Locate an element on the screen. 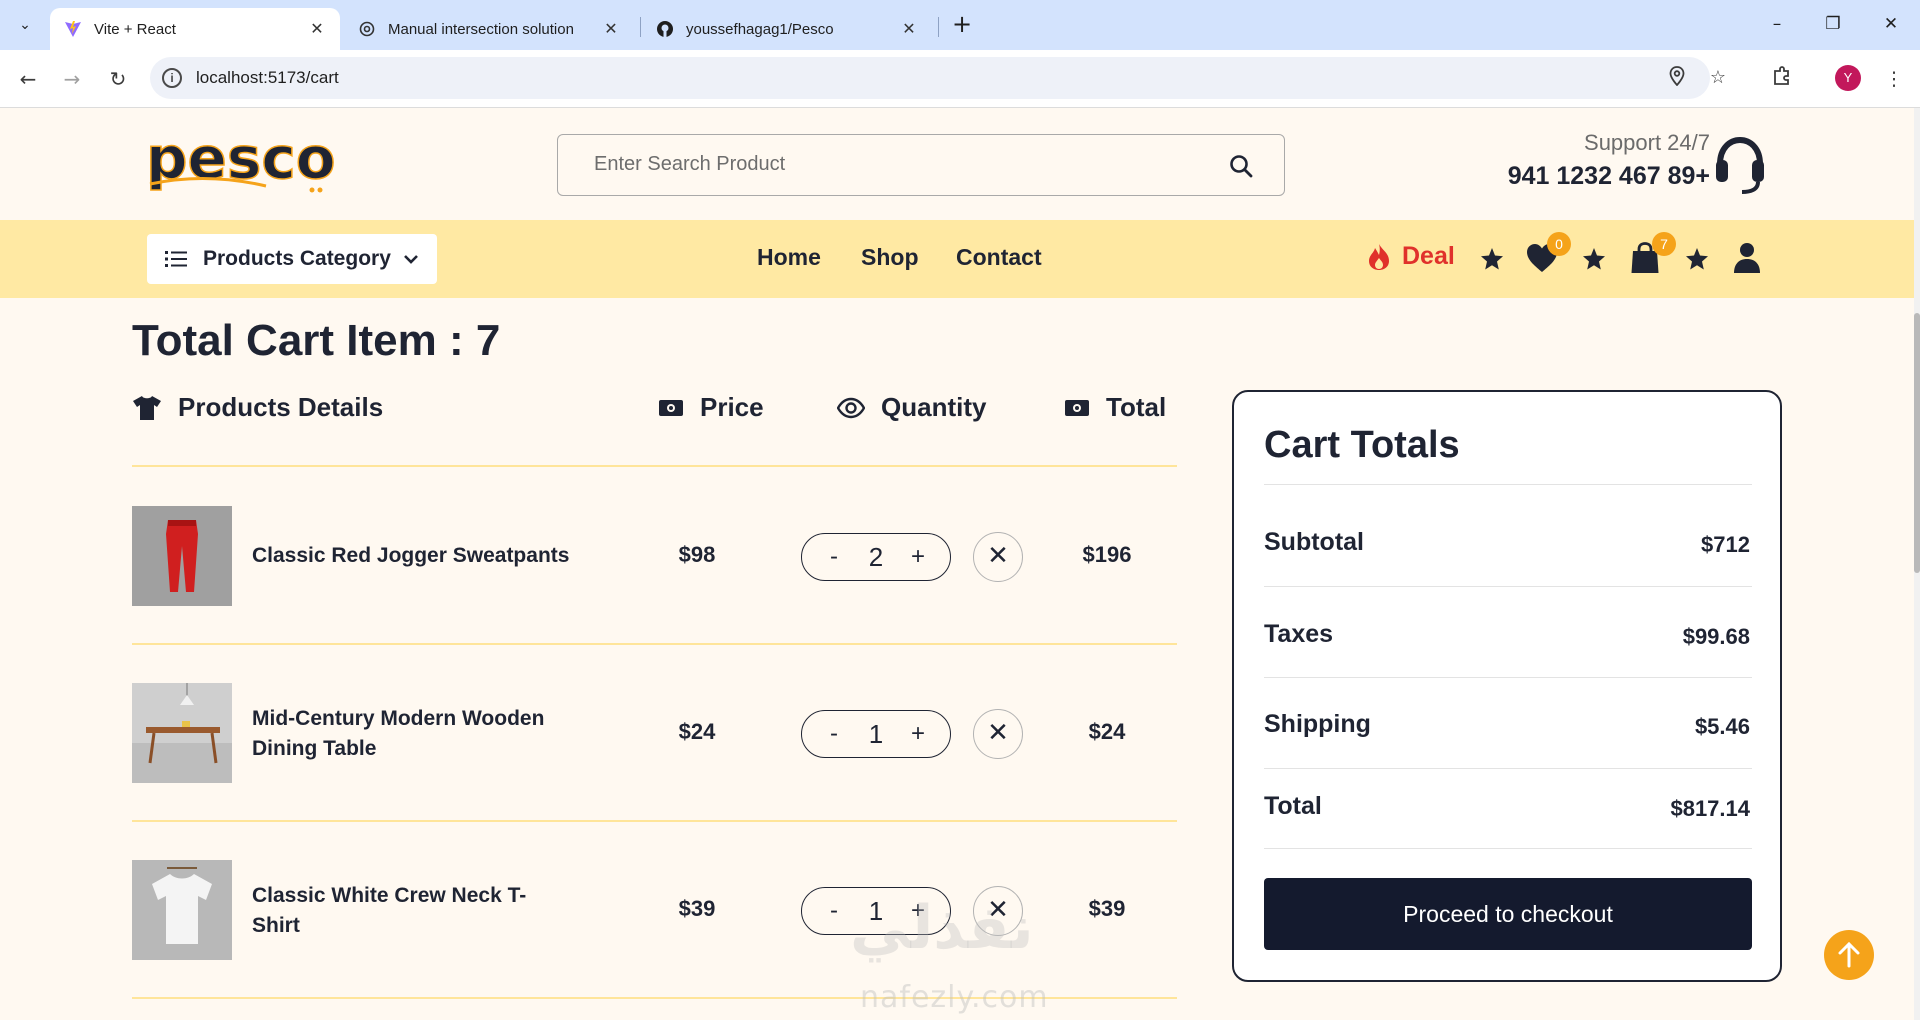  wishlist-count-badge: 0 is located at coordinates (1559, 244).